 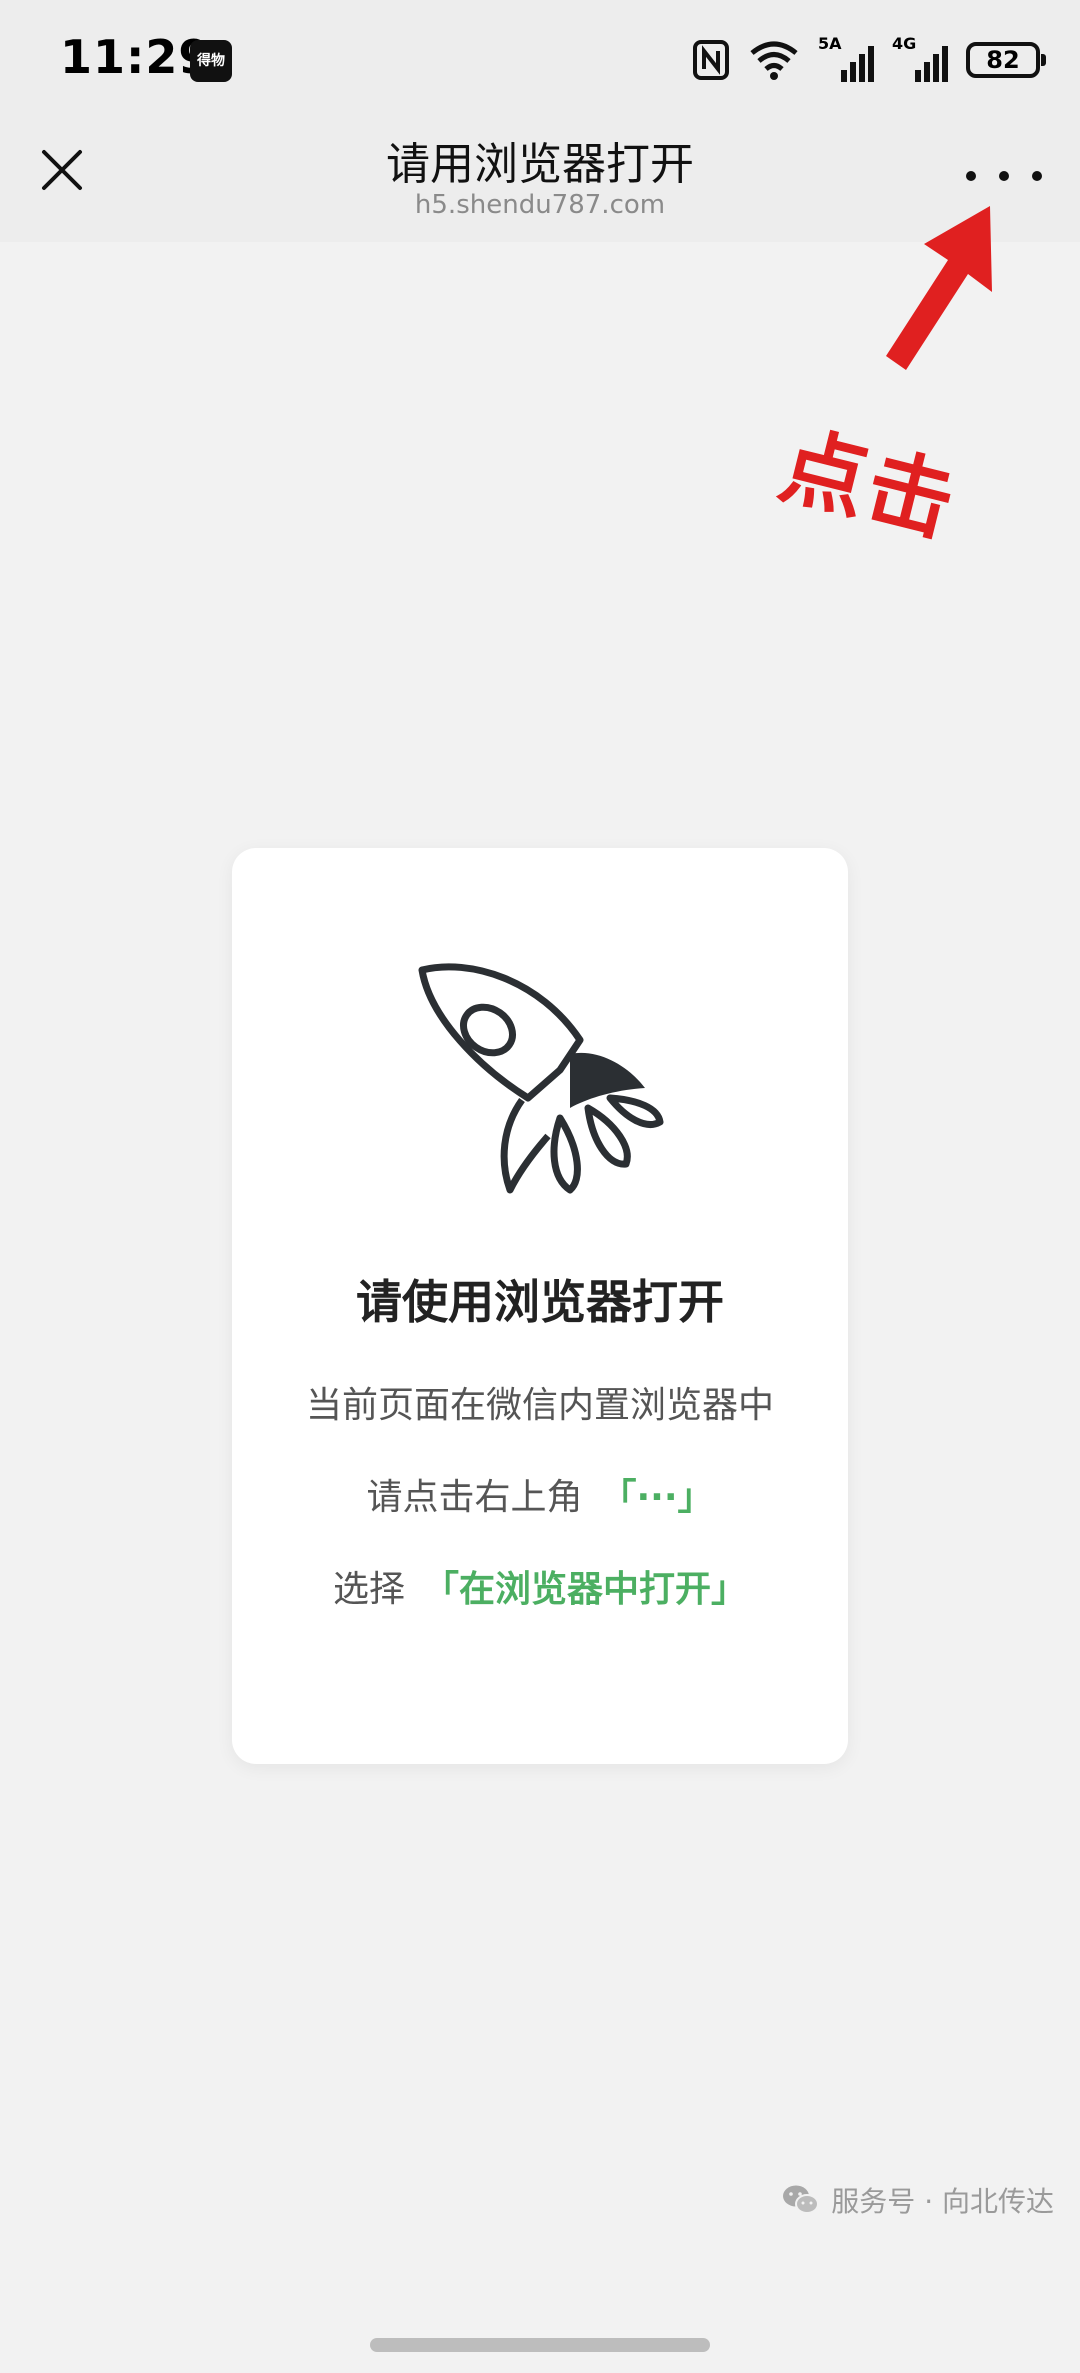 I want to click on instruction-line-1: 当前页面在微信内置浏览器中, so click(x=540, y=1402).